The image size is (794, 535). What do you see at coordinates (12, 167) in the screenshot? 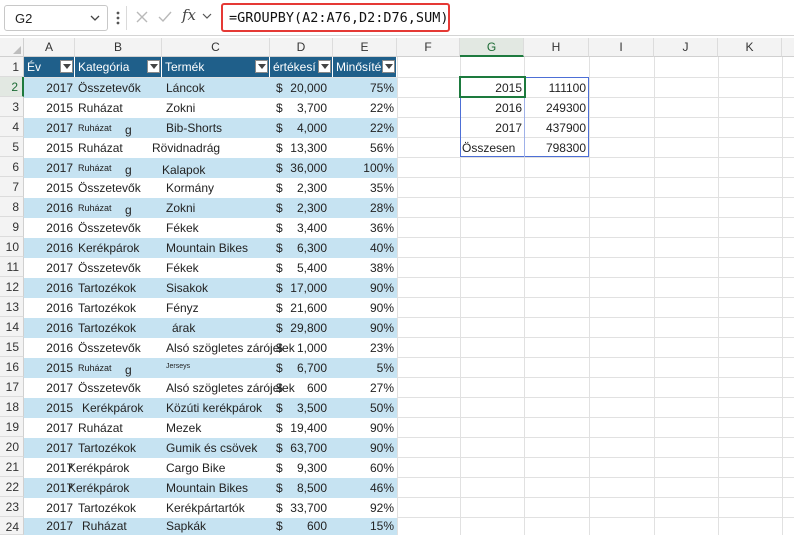
I see `row-header: 6` at bounding box center [12, 167].